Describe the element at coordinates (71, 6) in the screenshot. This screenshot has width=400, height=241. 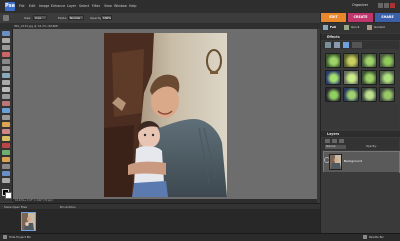
I see `menu-layer: Layer` at that location.